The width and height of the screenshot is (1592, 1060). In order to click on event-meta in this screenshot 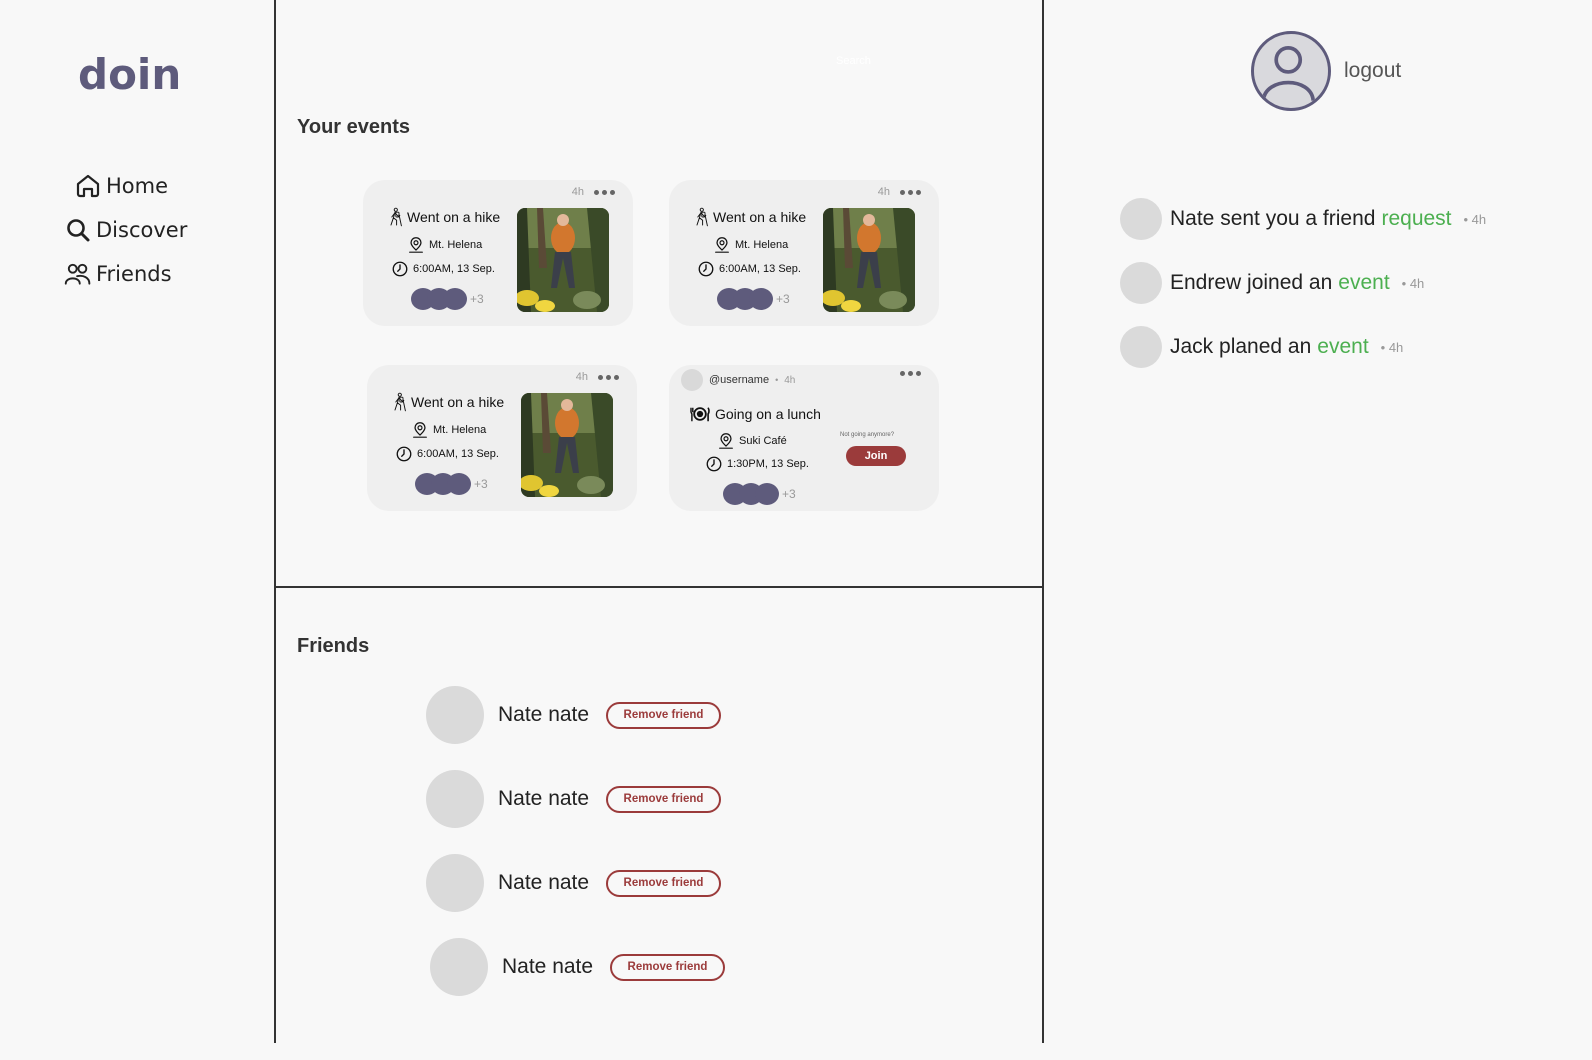, I will do `click(910, 373)`.